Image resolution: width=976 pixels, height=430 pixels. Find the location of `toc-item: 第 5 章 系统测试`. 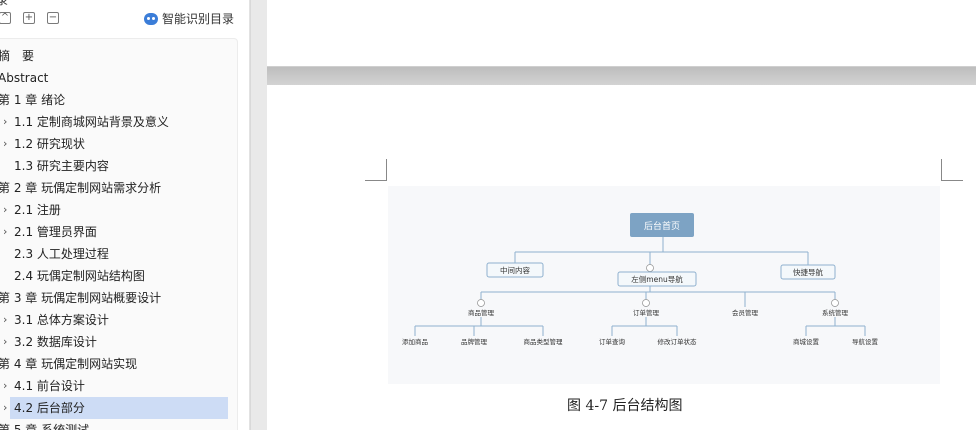

toc-item: 第 5 章 系统测试 is located at coordinates (120, 424).